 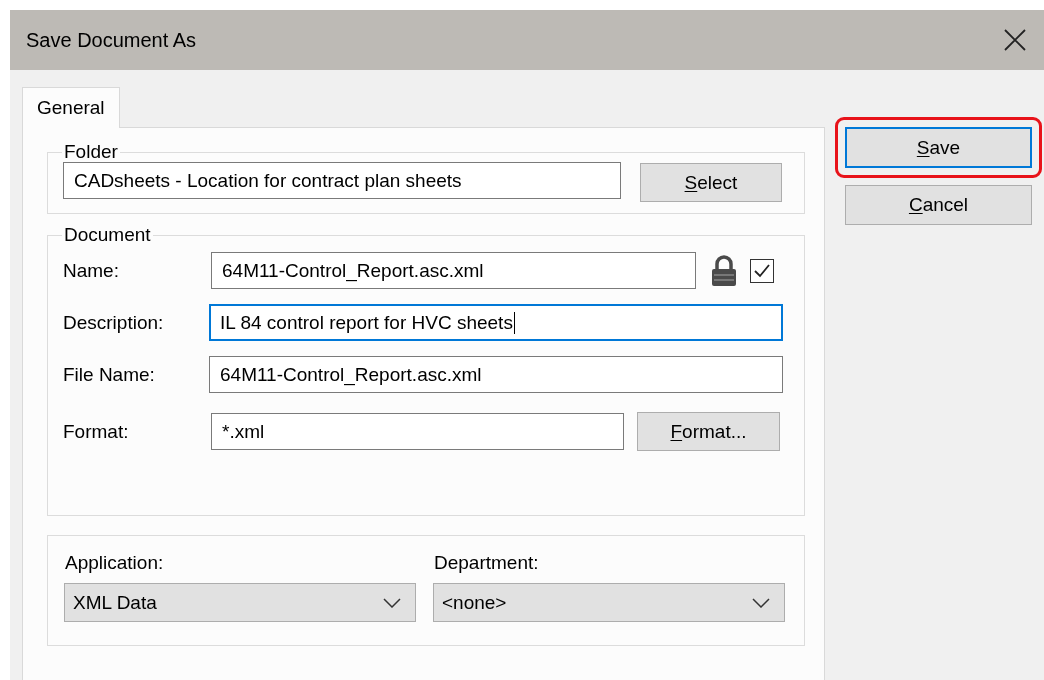 I want to click on group-label: Folder, so click(x=91, y=152).